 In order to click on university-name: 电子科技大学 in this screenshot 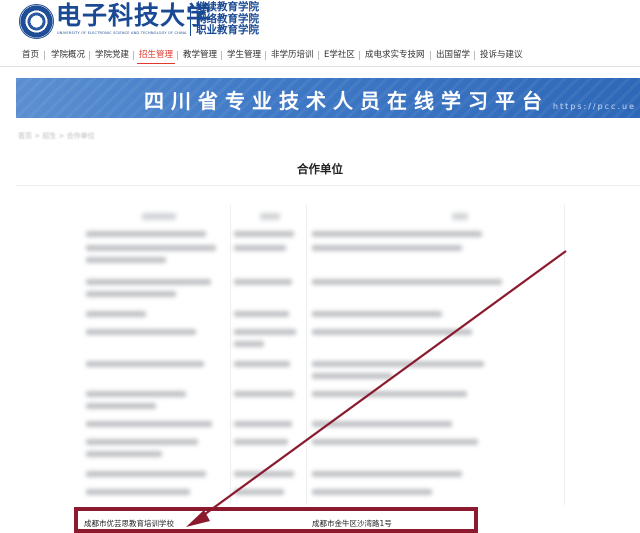, I will do `click(134, 16)`.